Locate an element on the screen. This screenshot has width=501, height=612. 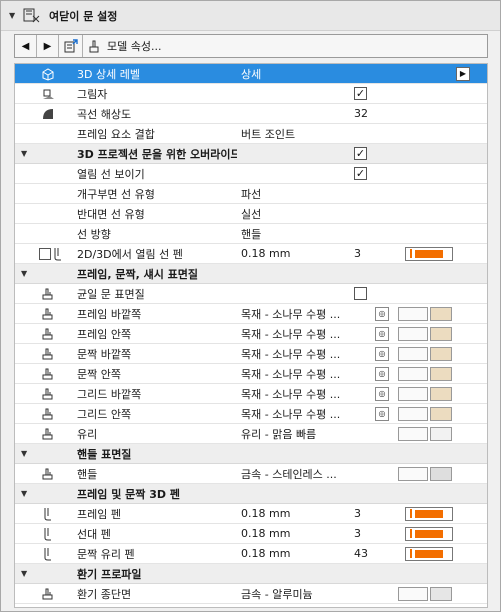
pen-number: 32 is located at coordinates (361, 113).